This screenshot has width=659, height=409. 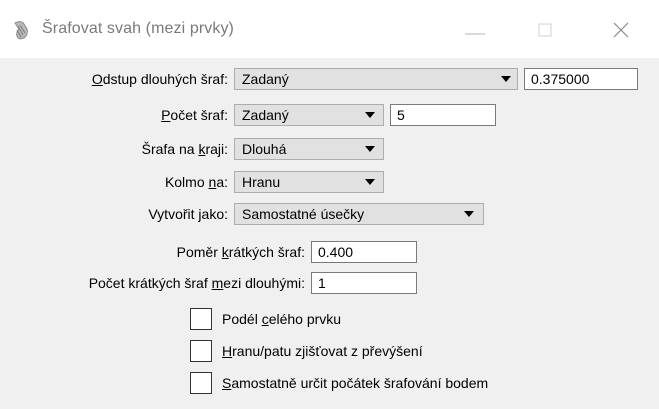 What do you see at coordinates (22, 30) in the screenshot?
I see `hatch-app-icon` at bounding box center [22, 30].